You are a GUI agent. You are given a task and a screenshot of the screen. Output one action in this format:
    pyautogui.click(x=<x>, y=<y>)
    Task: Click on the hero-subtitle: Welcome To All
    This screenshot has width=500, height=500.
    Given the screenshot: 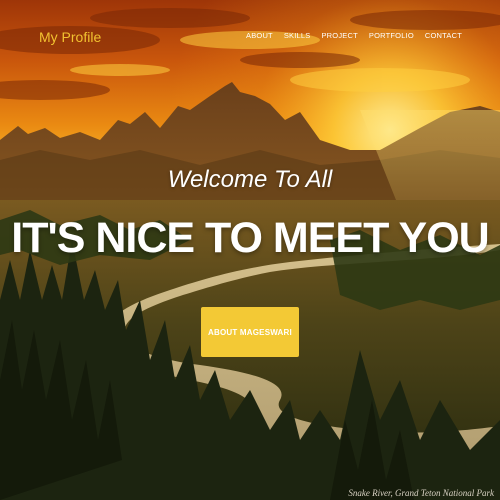 What is the action you would take?
    pyautogui.click(x=250, y=179)
    